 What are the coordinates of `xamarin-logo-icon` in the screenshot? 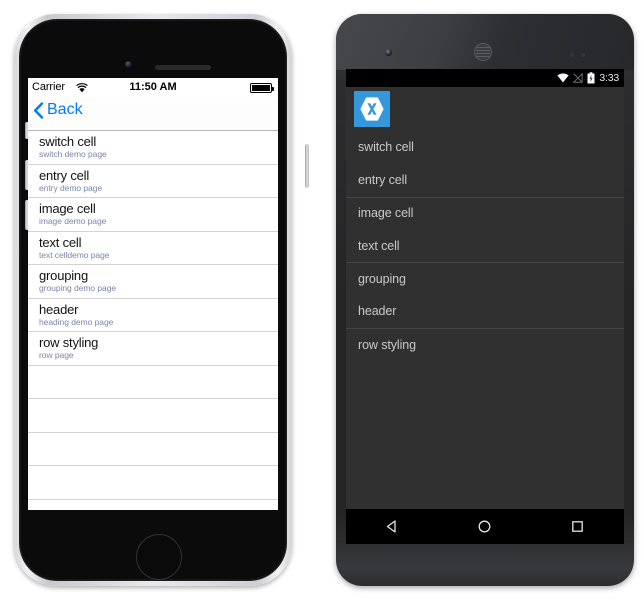 It's located at (372, 109).